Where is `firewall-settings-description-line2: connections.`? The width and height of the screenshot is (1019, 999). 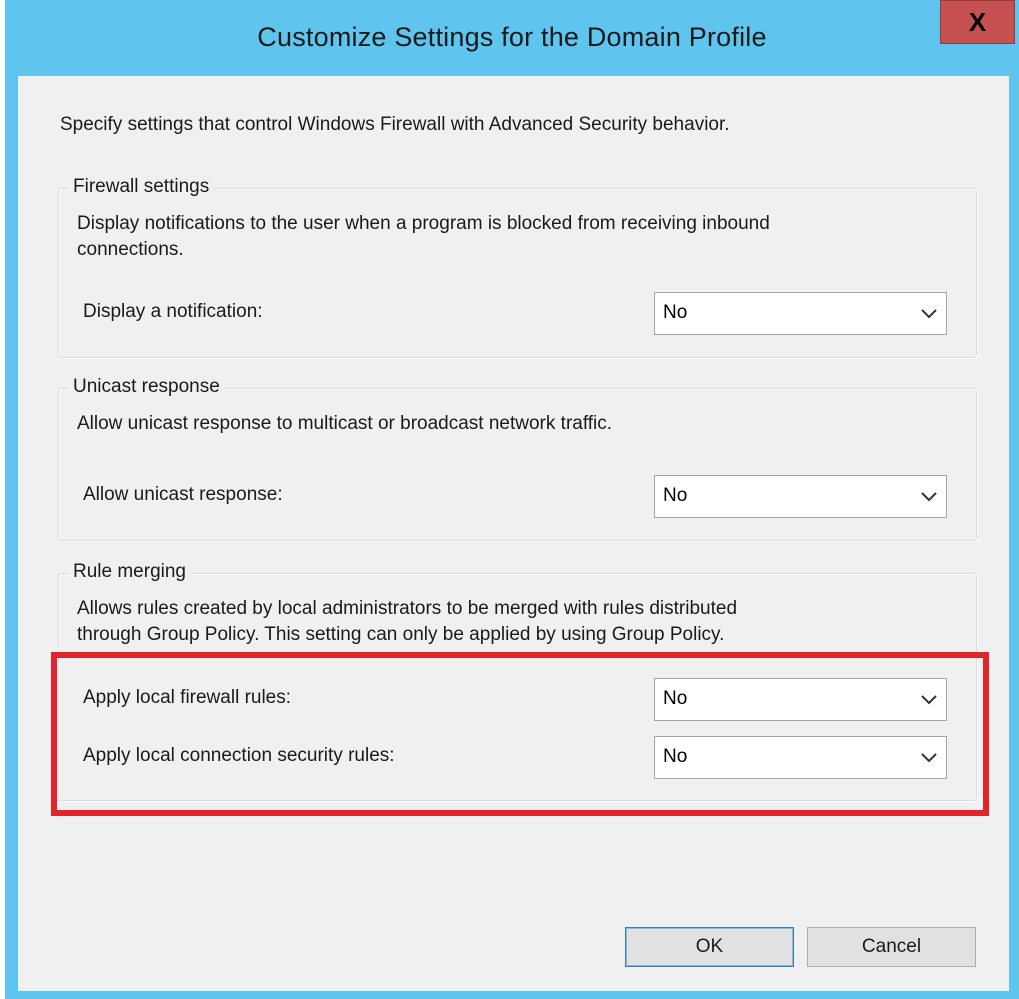
firewall-settings-description-line2: connections. is located at coordinates (130, 249).